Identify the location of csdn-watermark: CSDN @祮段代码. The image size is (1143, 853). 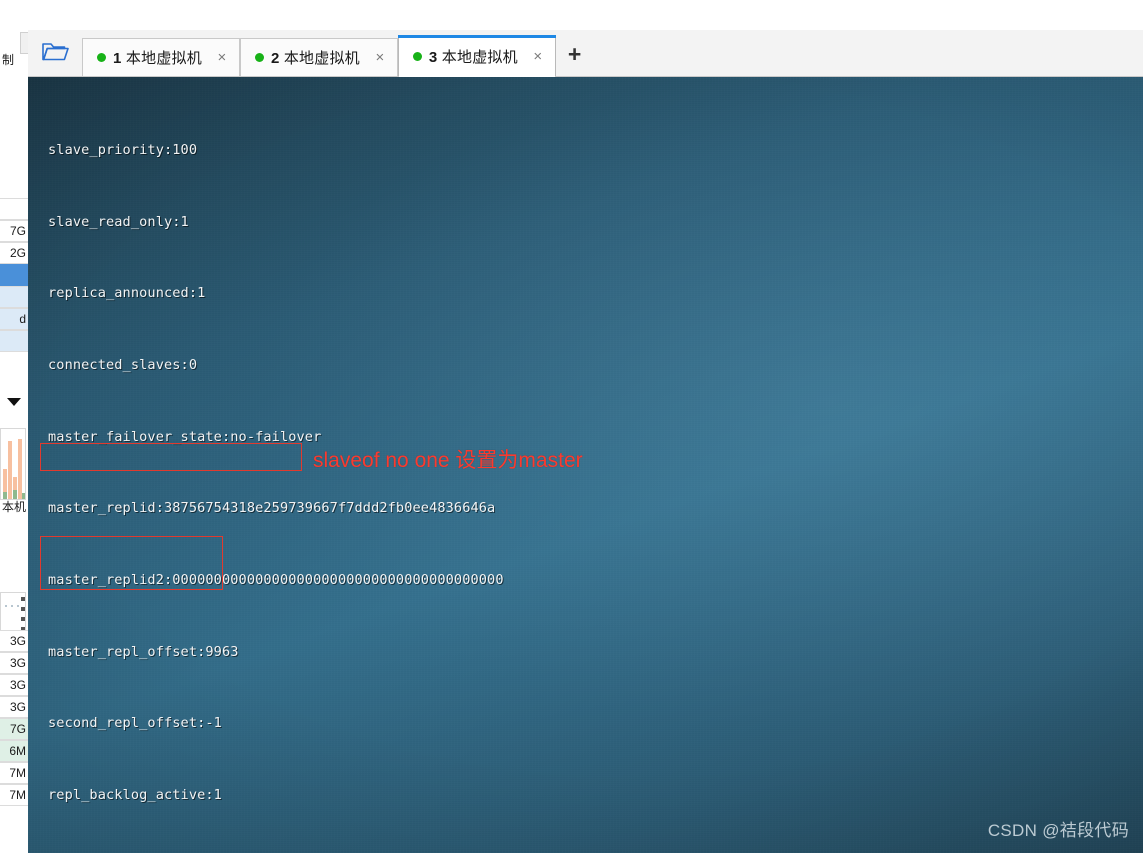
(1058, 830).